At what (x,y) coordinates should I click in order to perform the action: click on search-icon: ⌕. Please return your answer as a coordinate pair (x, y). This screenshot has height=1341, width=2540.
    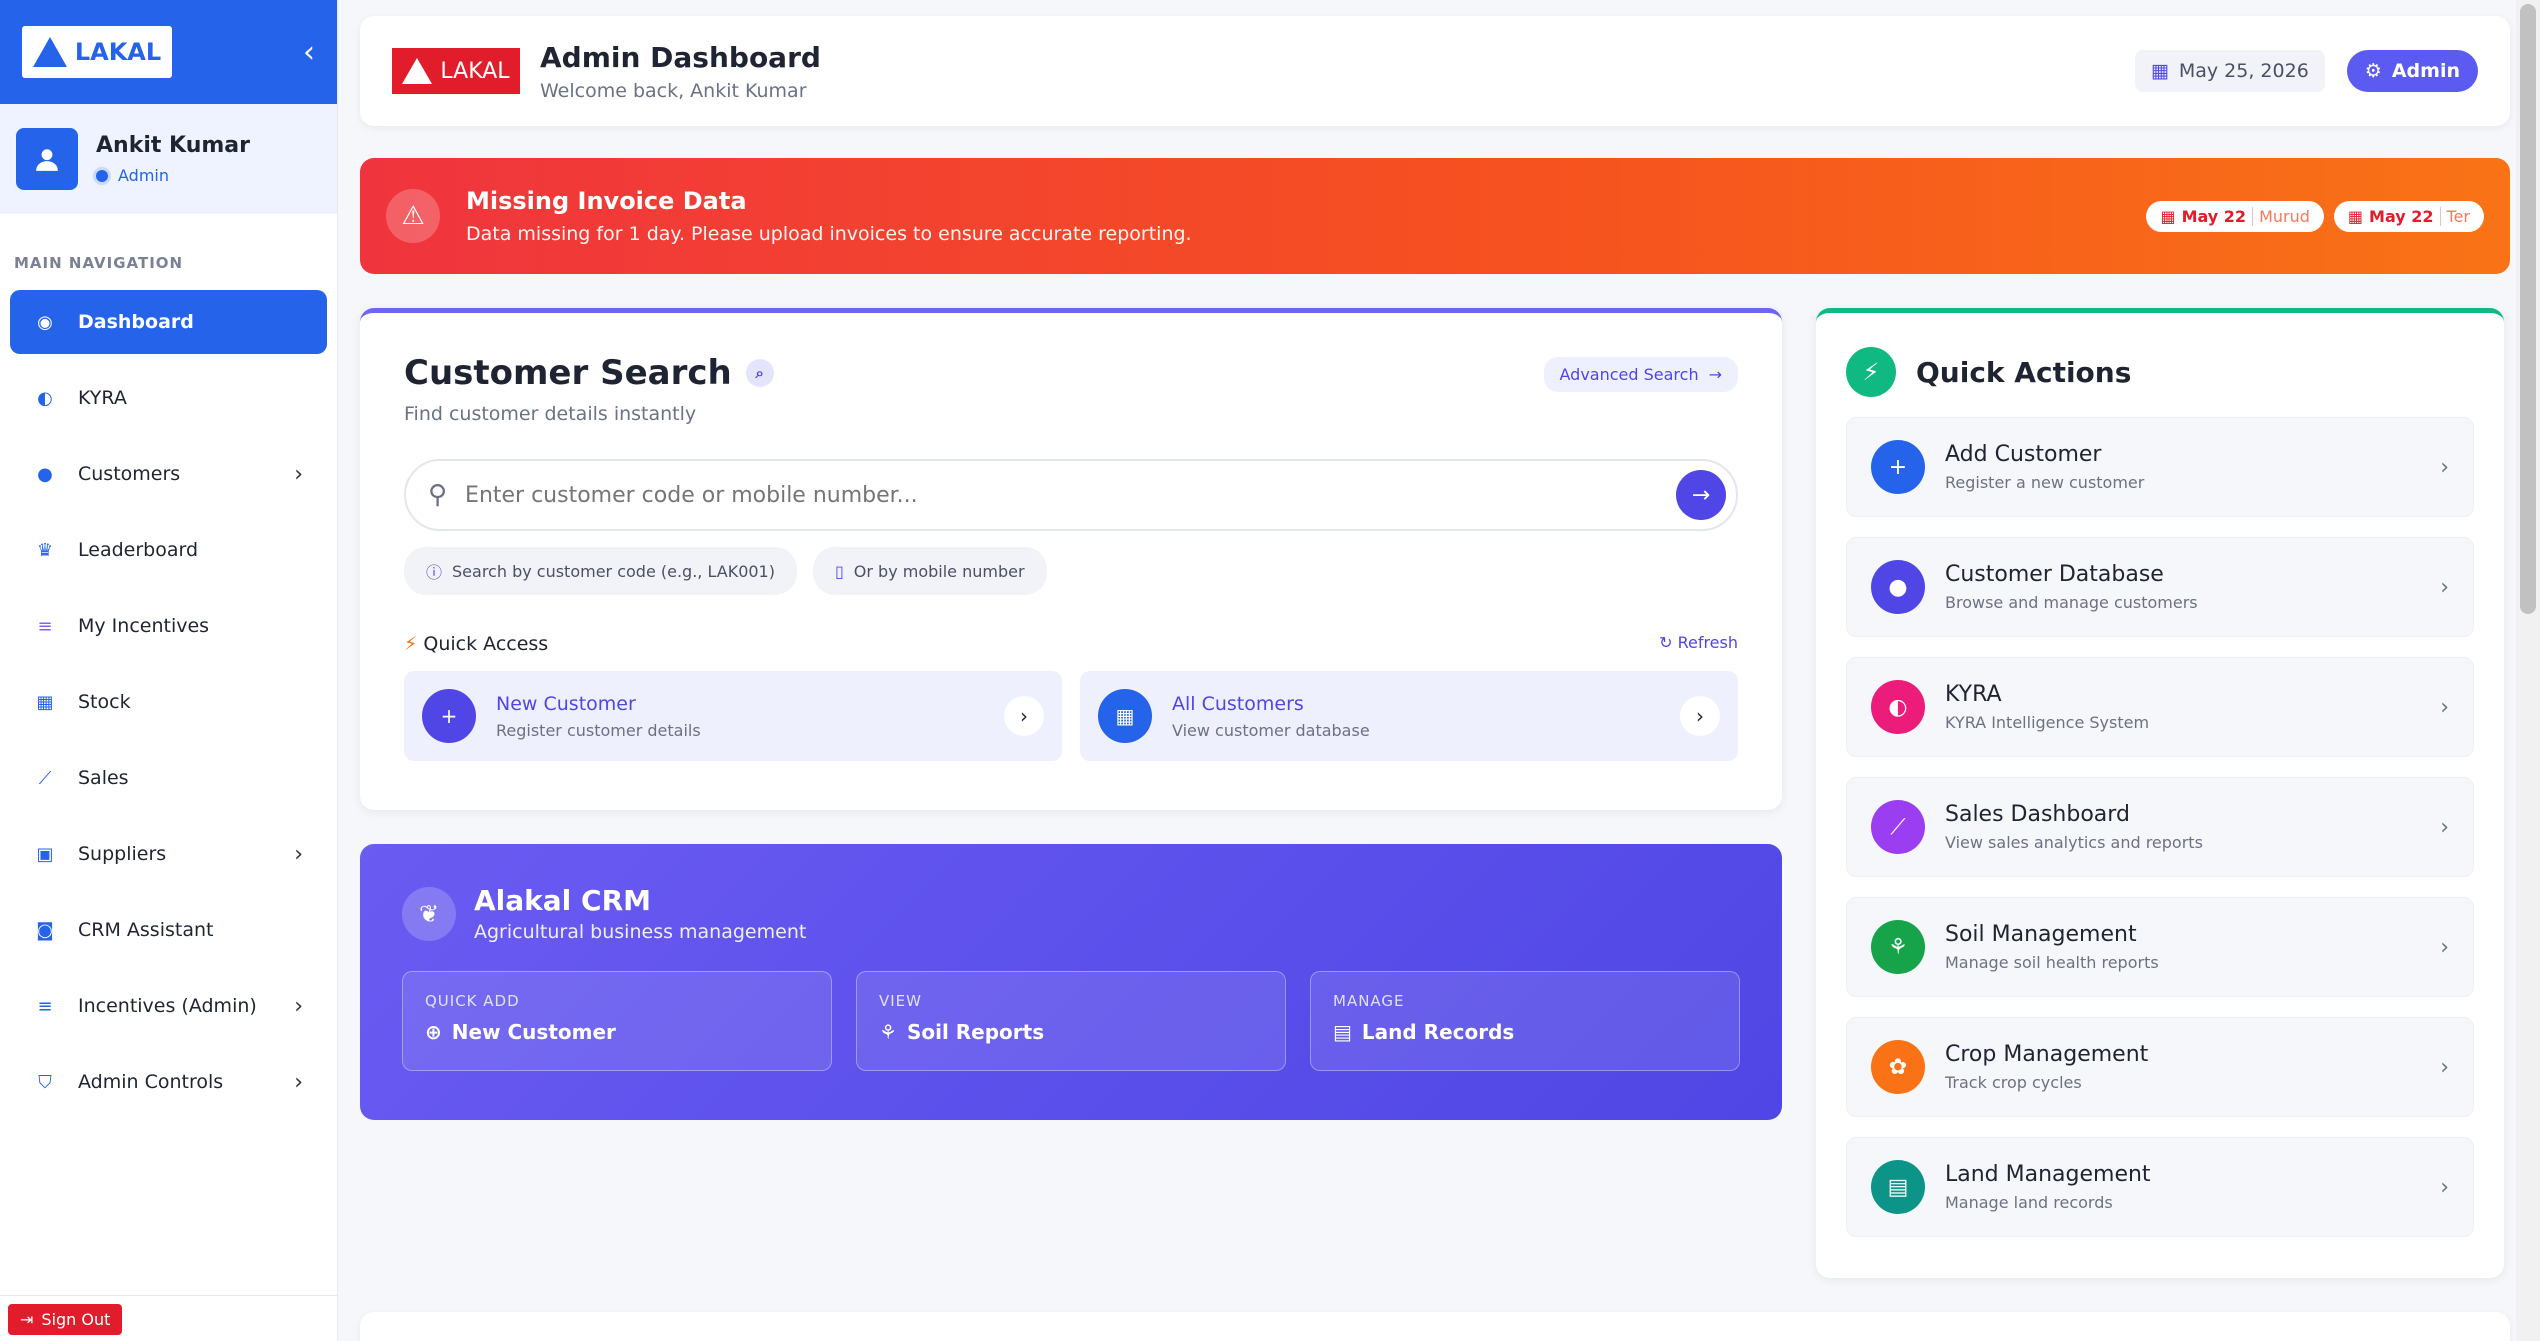
    Looking at the image, I should click on (759, 373).